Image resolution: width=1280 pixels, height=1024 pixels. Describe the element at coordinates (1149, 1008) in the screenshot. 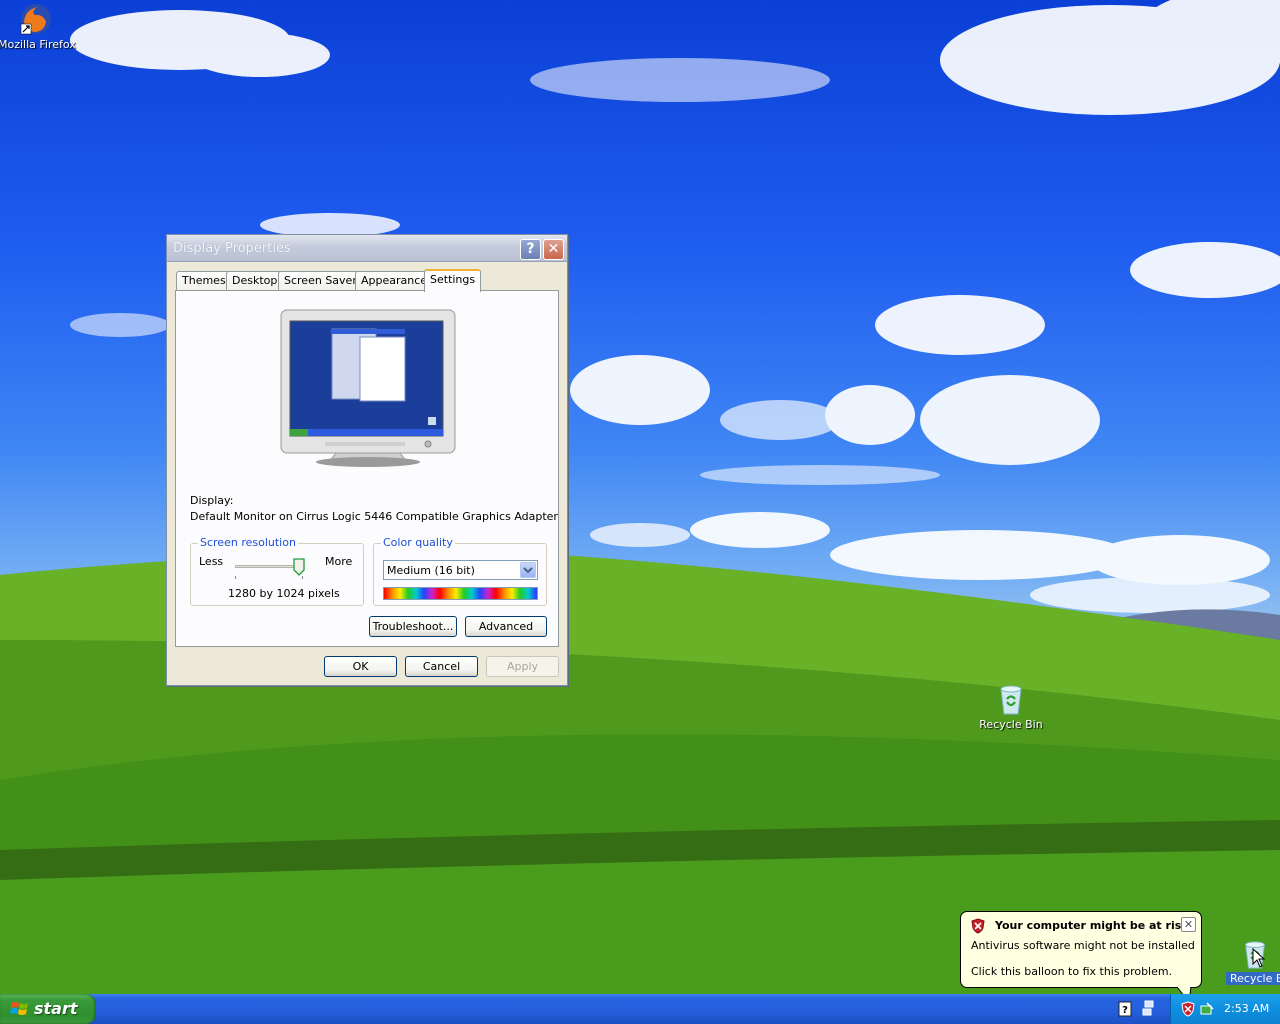

I see `network-icon` at that location.